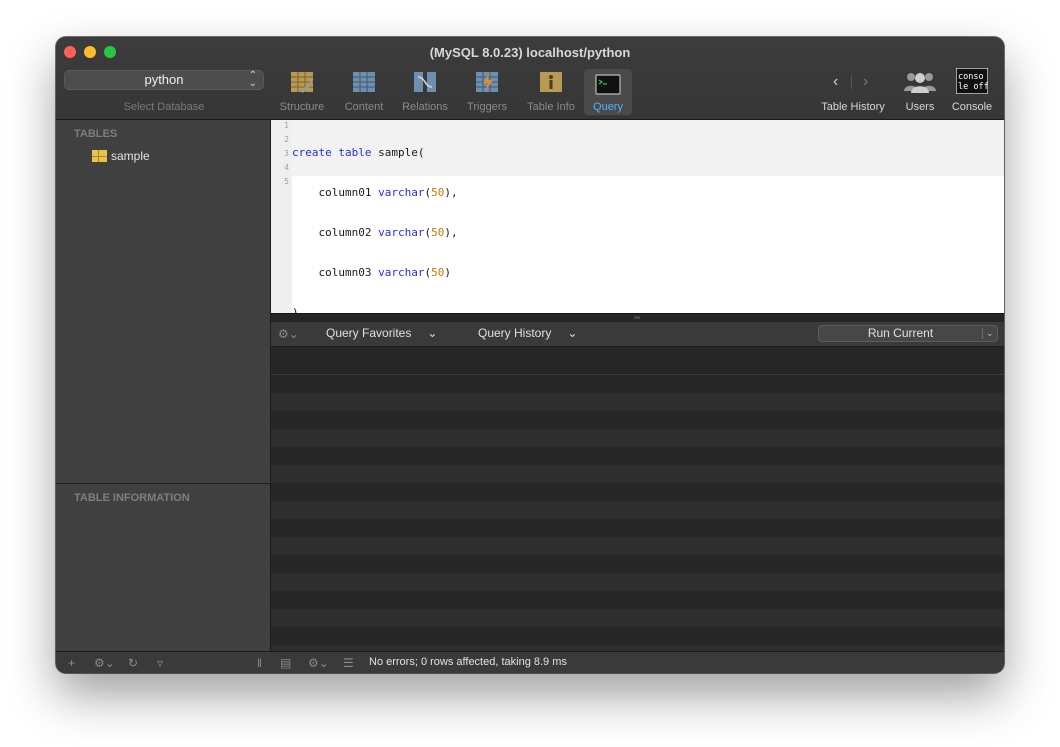 The image size is (1060, 747). What do you see at coordinates (971, 77) in the screenshot?
I see `console-icon-text-1: conso` at bounding box center [971, 77].